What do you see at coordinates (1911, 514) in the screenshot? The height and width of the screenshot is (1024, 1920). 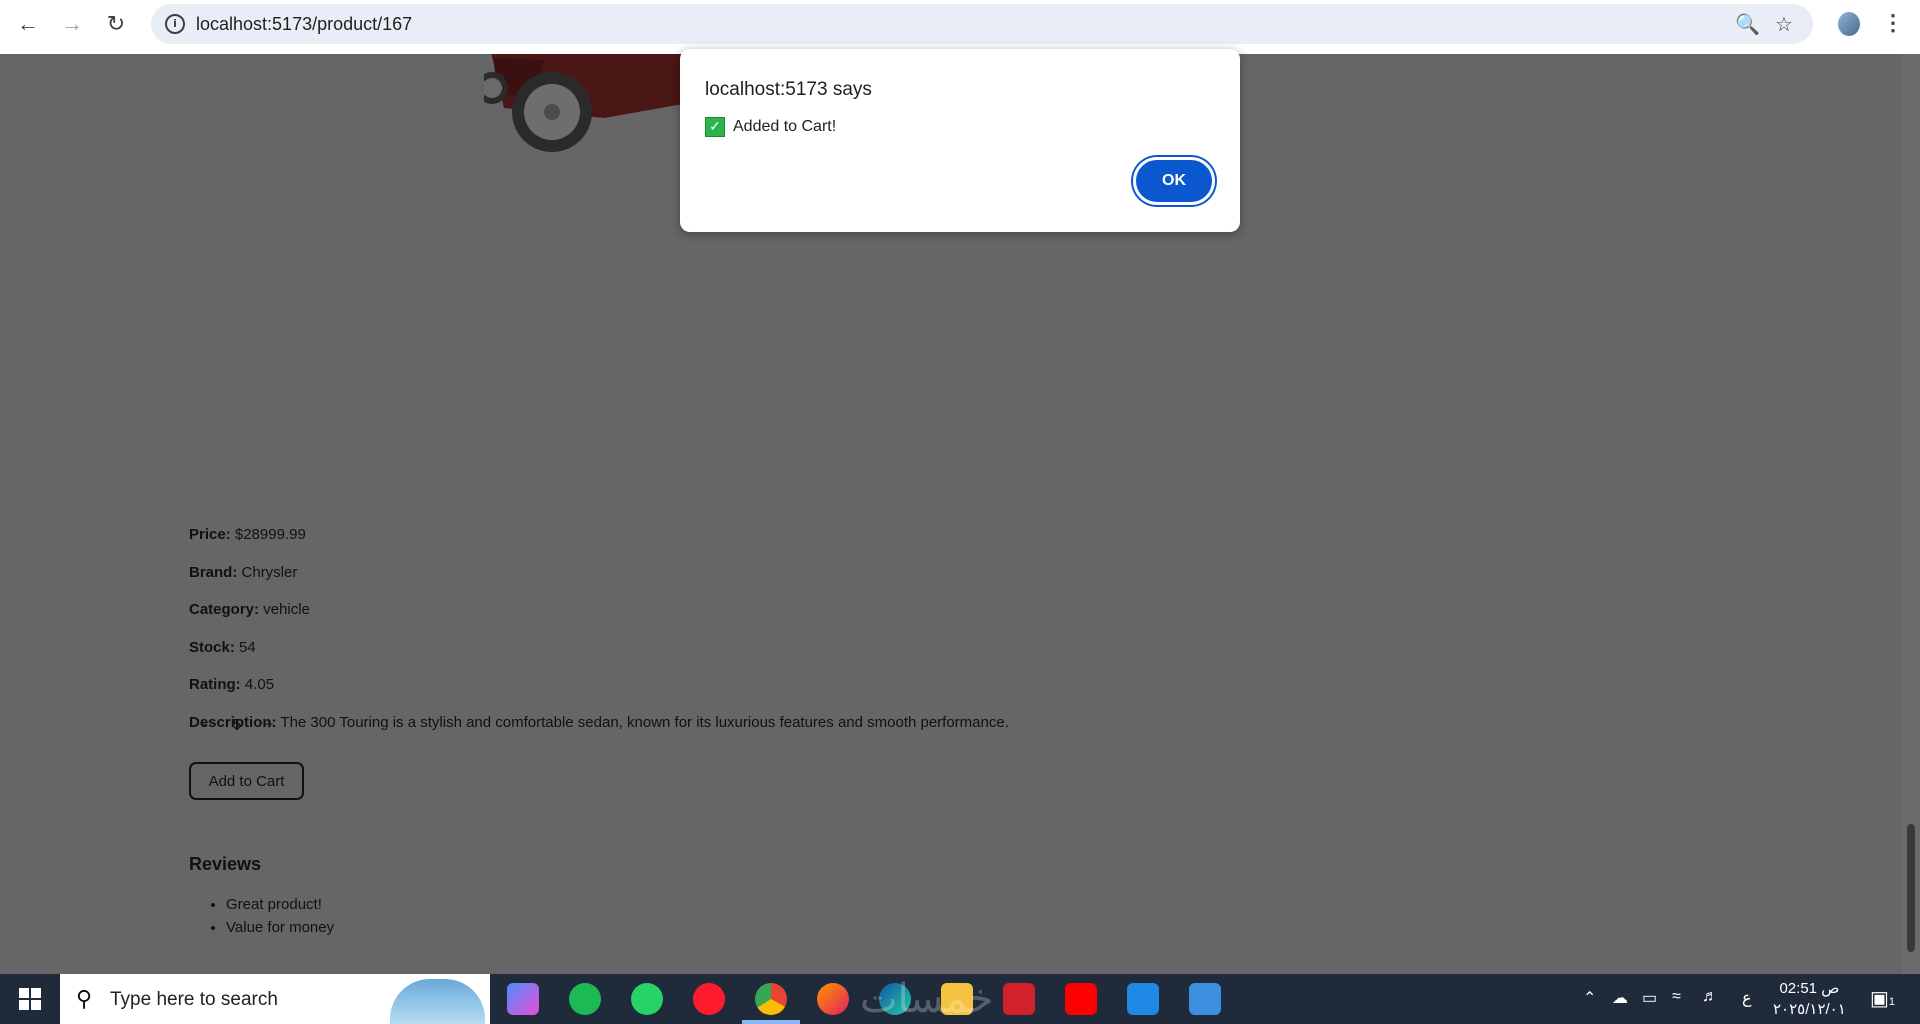 I see `page-scrollbar` at bounding box center [1911, 514].